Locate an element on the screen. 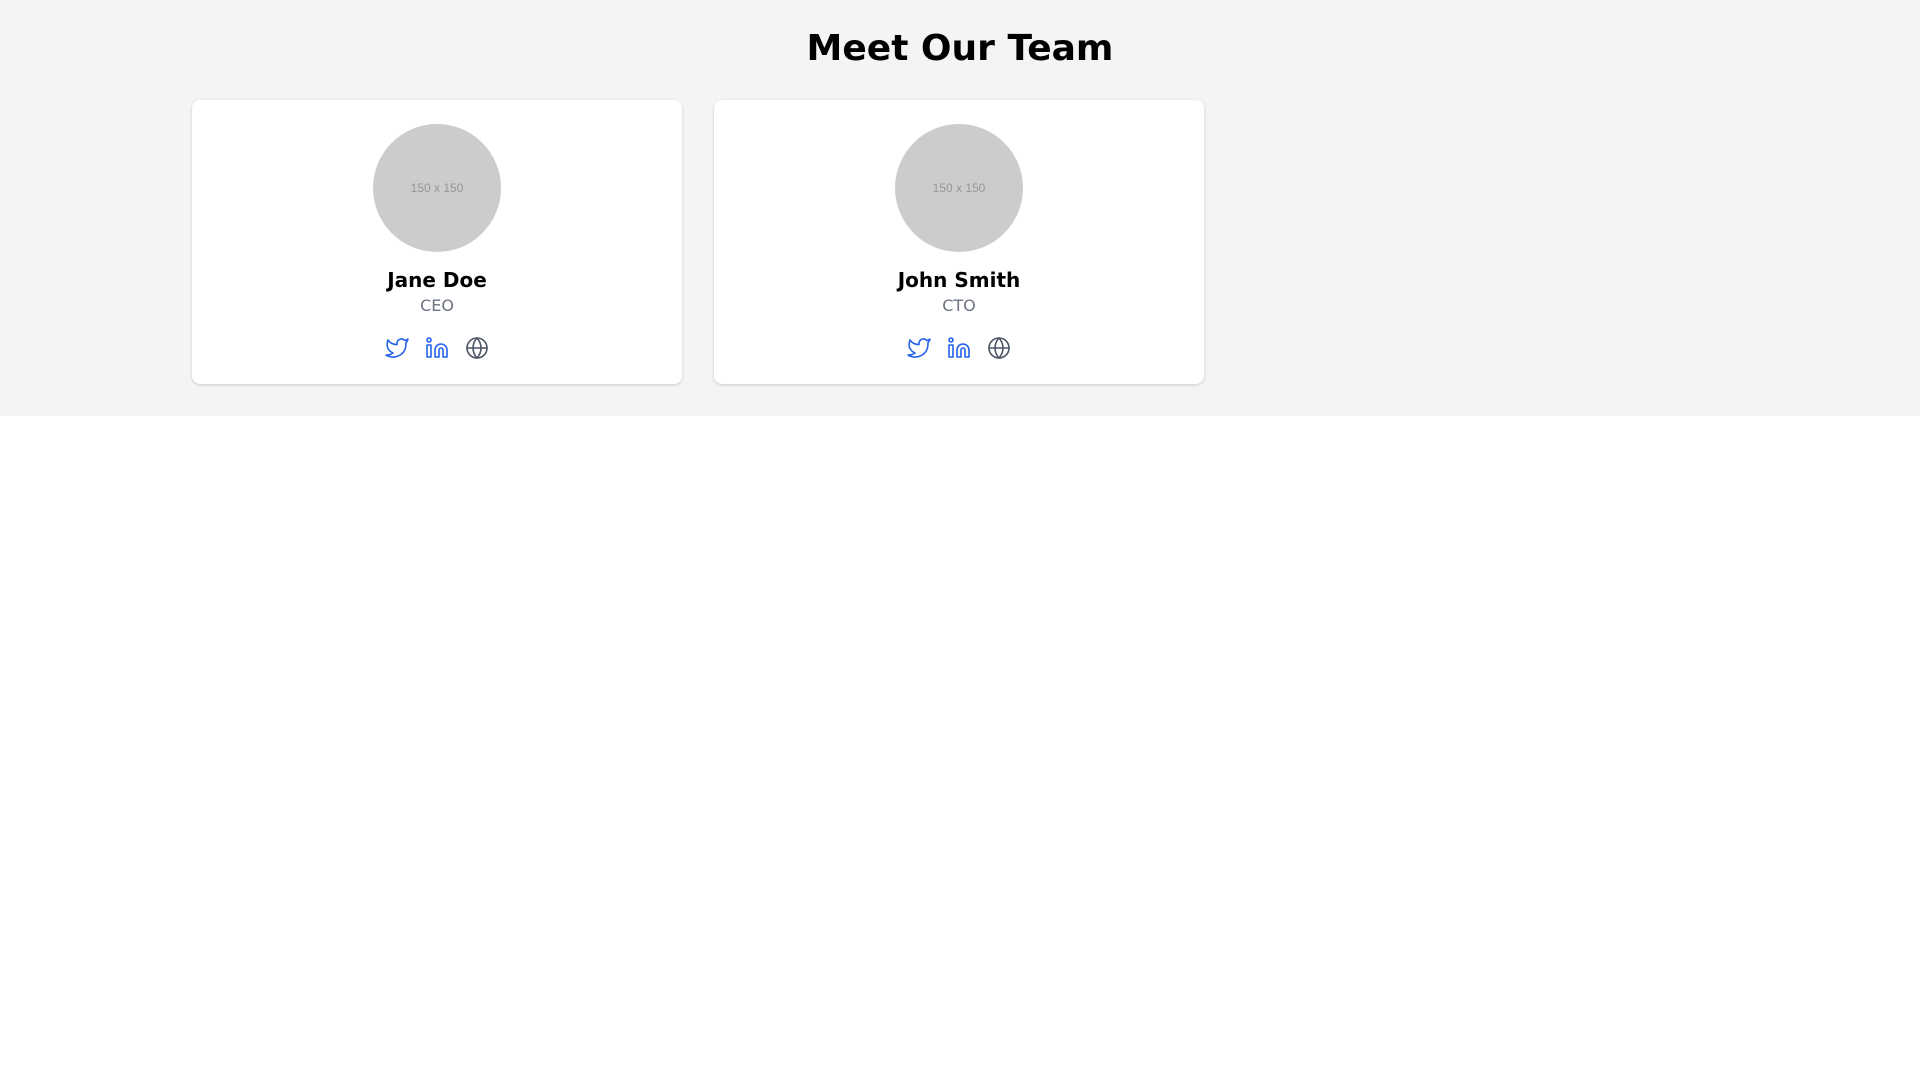 The width and height of the screenshot is (1920, 1080). member-role: CTO is located at coordinates (959, 305).